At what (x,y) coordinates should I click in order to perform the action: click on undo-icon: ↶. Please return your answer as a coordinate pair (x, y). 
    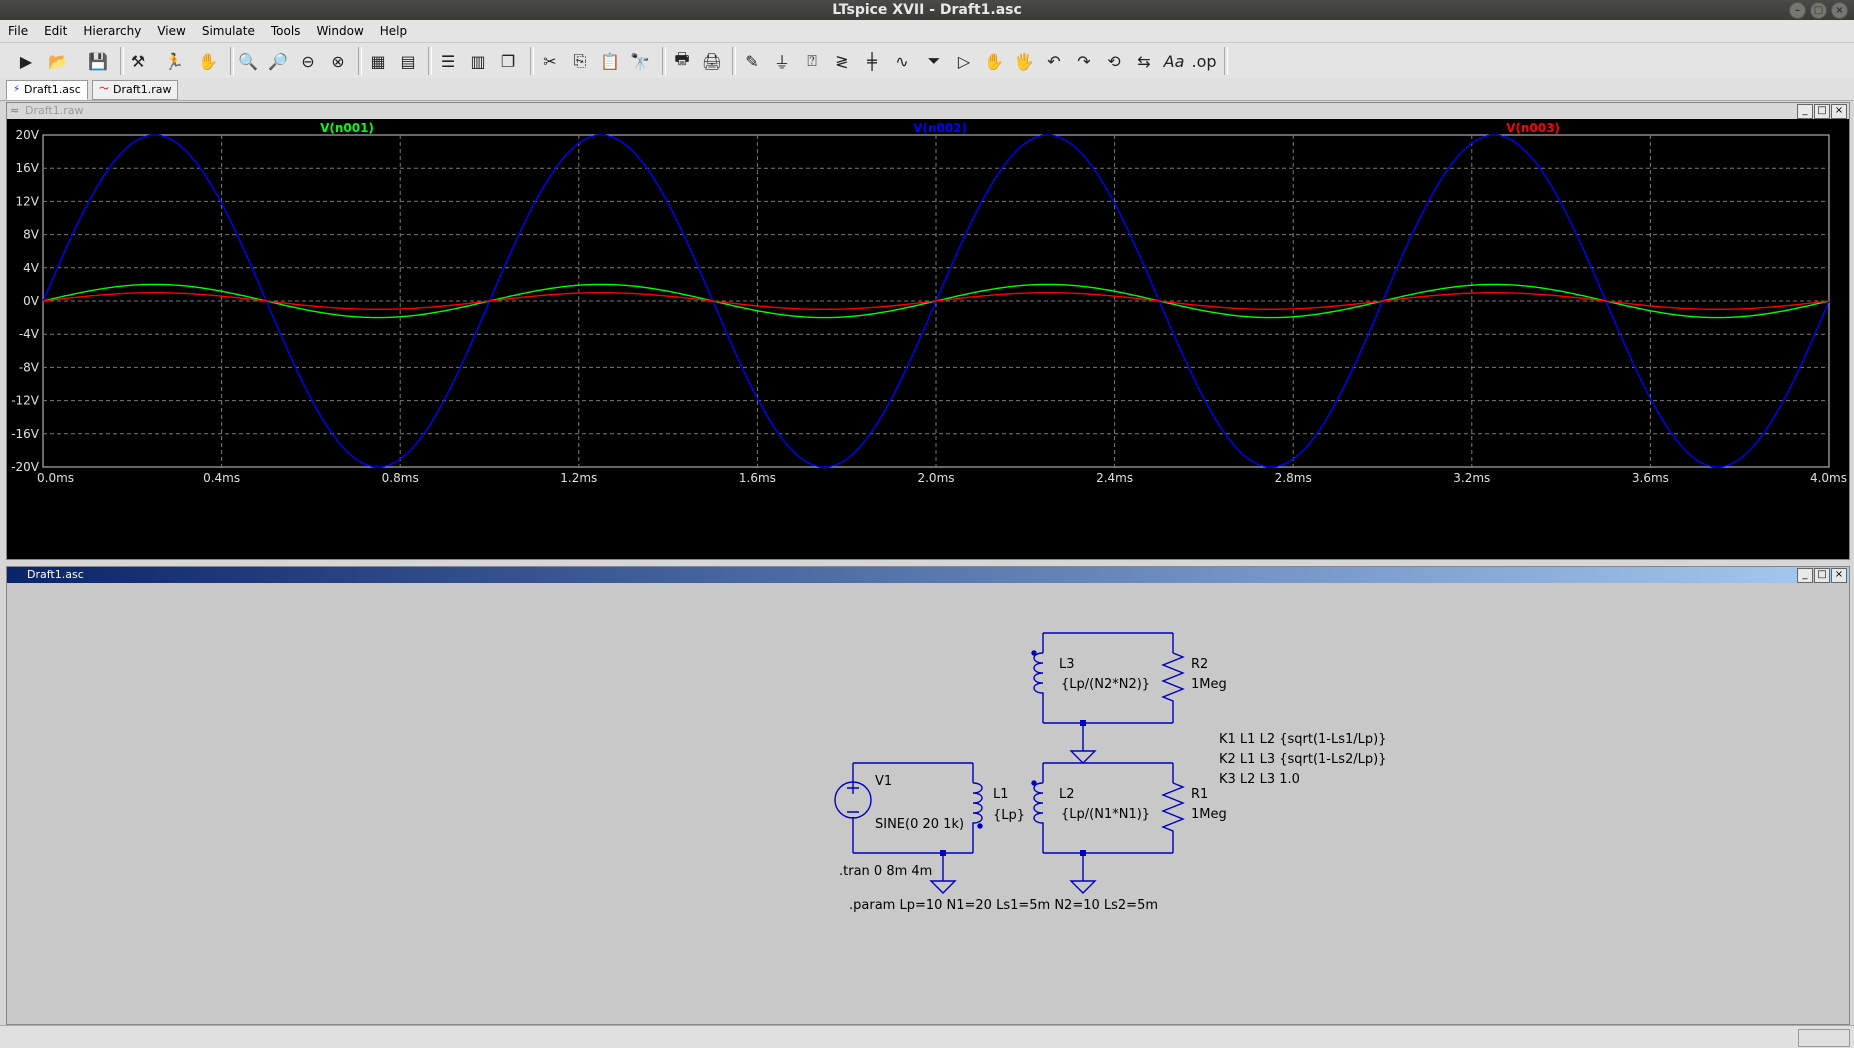
    Looking at the image, I should click on (1054, 61).